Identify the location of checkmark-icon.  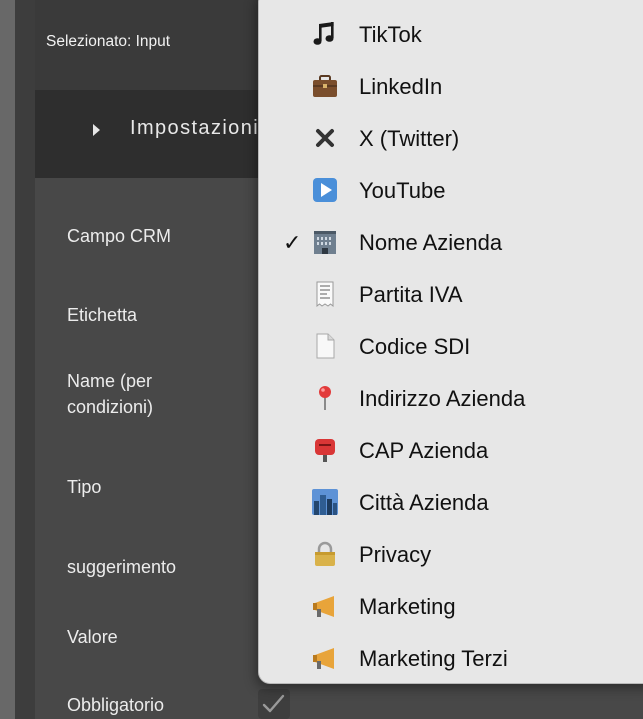
(273, 703).